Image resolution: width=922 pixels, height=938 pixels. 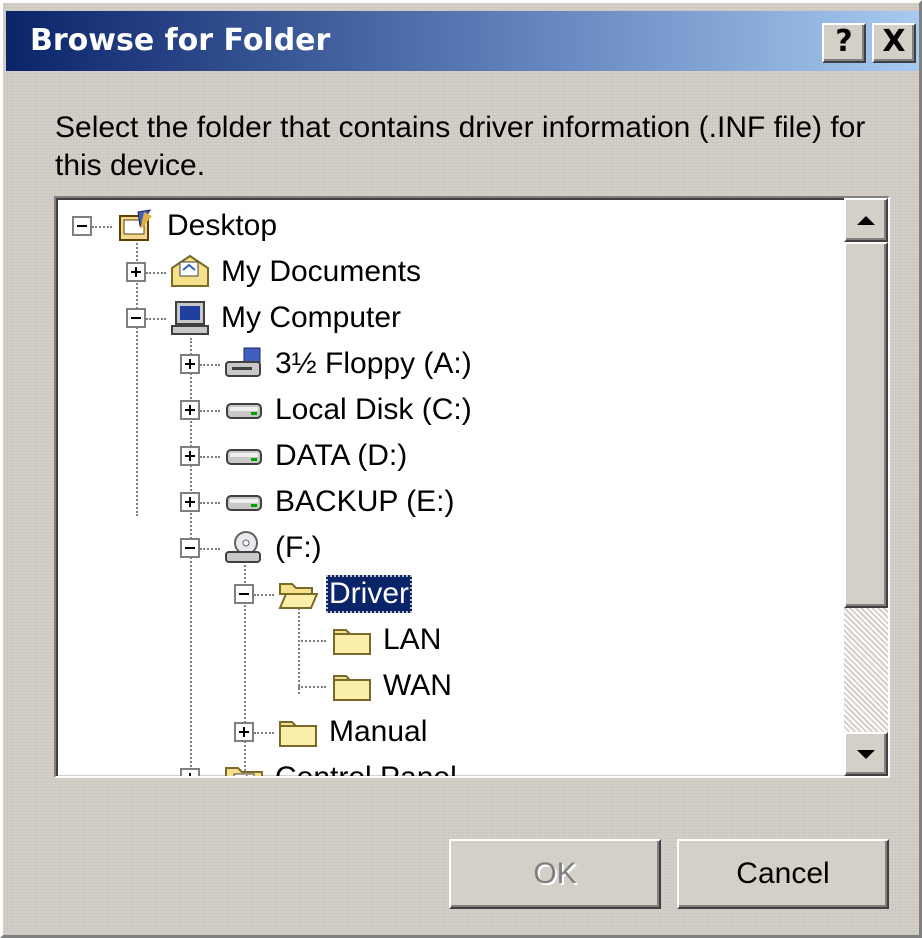 I want to click on arrow-down-icon, so click(x=866, y=754).